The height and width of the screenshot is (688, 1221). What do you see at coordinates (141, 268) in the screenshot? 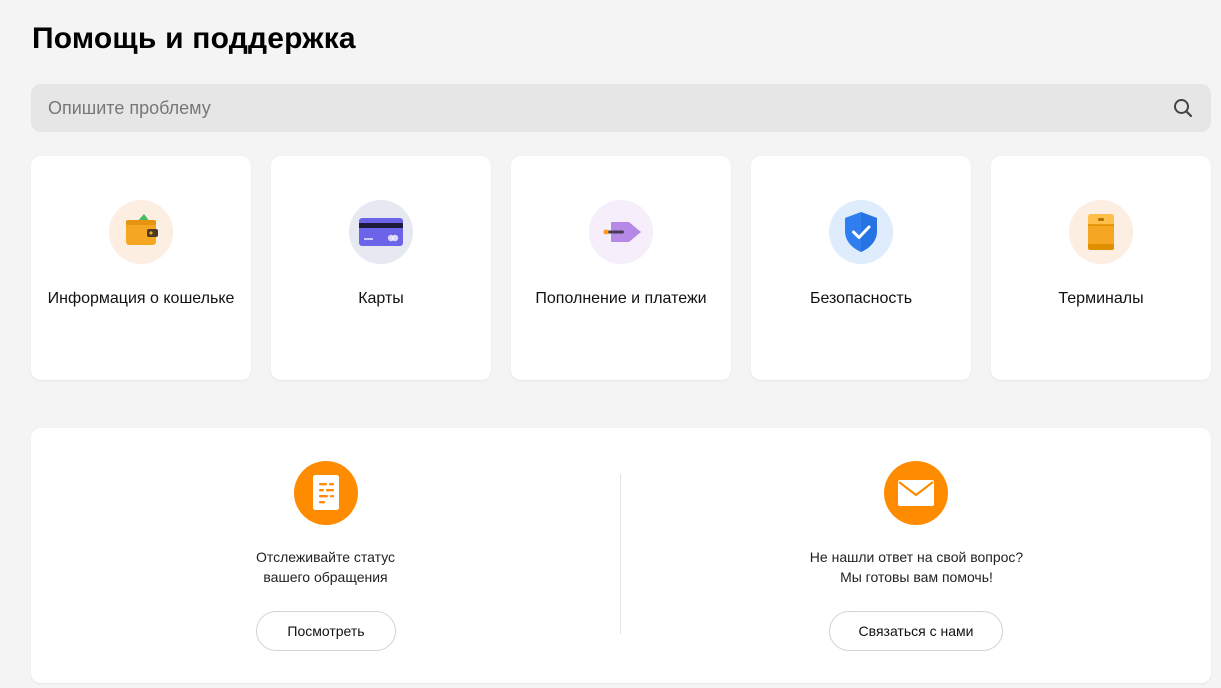
I see `category-card-wallet: Информация о кошельке` at bounding box center [141, 268].